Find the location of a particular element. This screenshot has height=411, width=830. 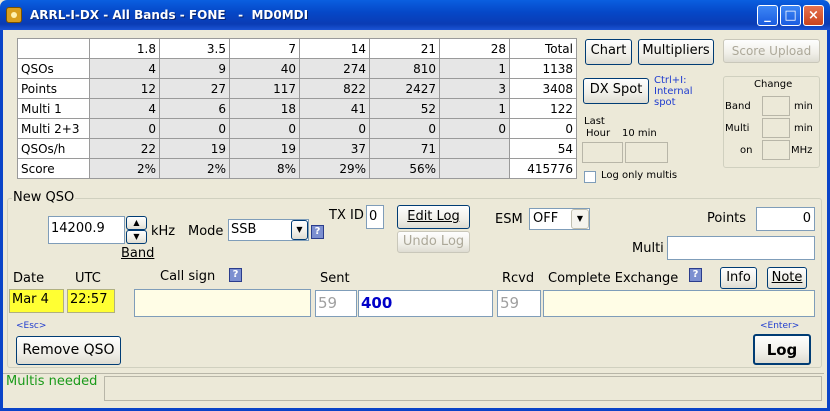

log-only-multis-checkbox is located at coordinates (590, 177).